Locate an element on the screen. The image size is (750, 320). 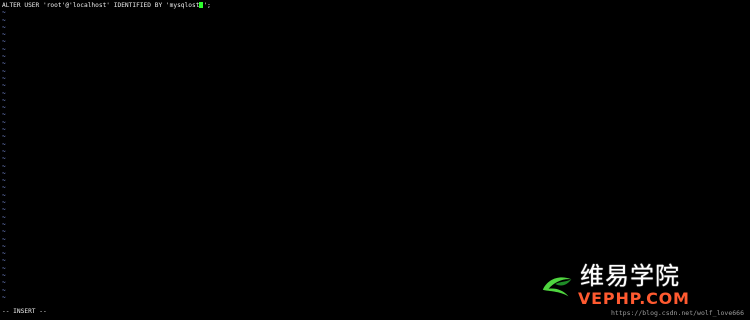
source-url: https://blog.csdn.net/wolf_love666 is located at coordinates (677, 313).